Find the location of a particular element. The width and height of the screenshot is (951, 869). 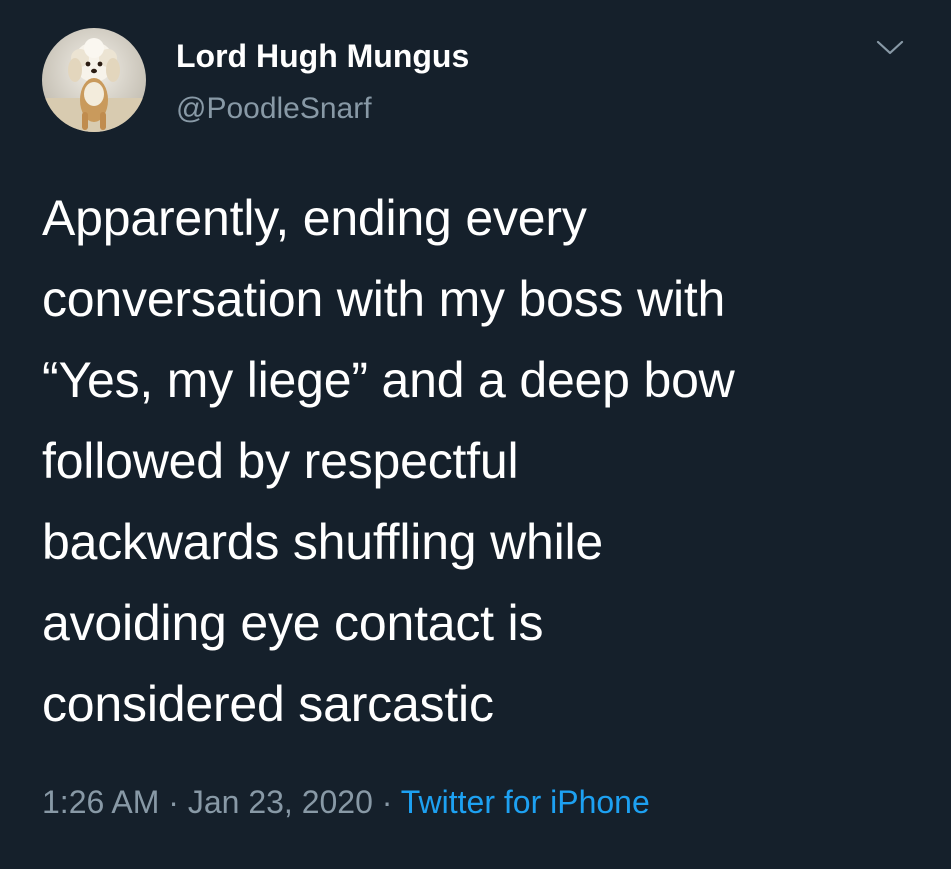

tweet-time: 1:26 AM is located at coordinates (100, 802).